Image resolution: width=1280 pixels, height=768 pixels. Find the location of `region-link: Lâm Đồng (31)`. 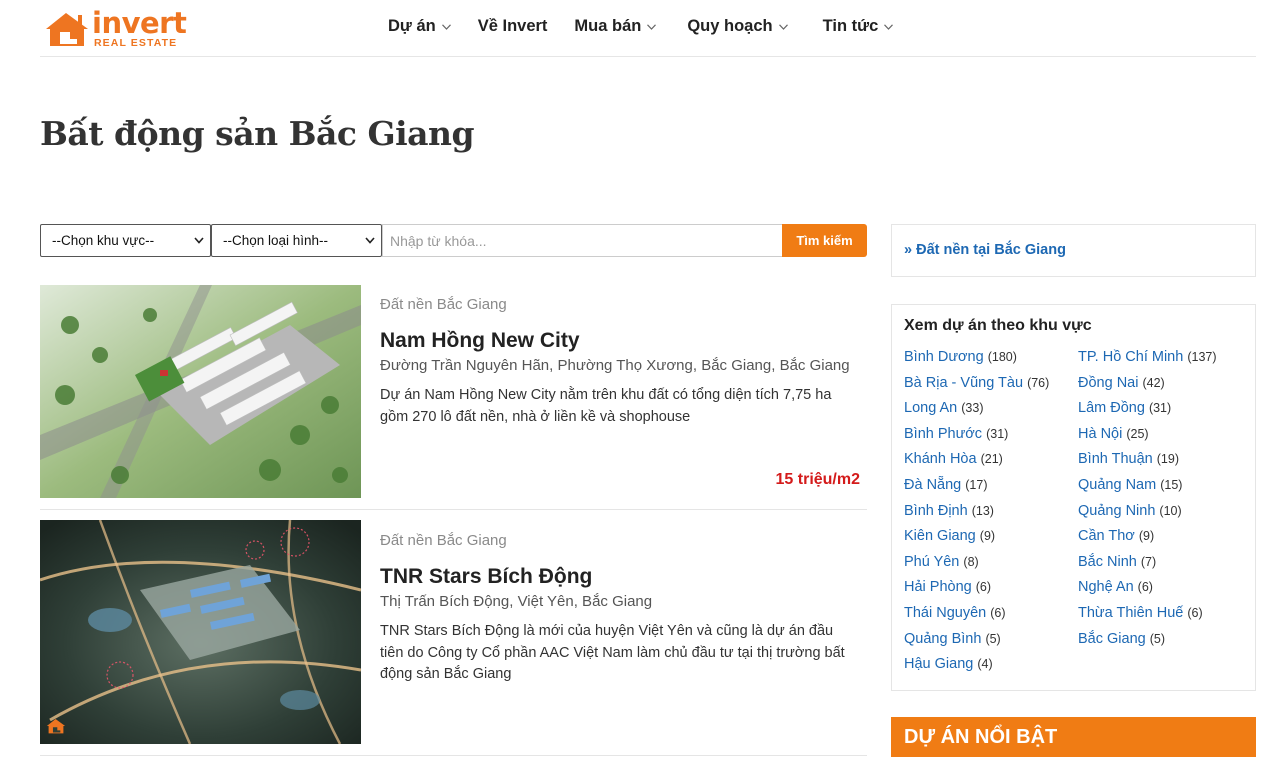

region-link: Lâm Đồng (31) is located at coordinates (1161, 410).